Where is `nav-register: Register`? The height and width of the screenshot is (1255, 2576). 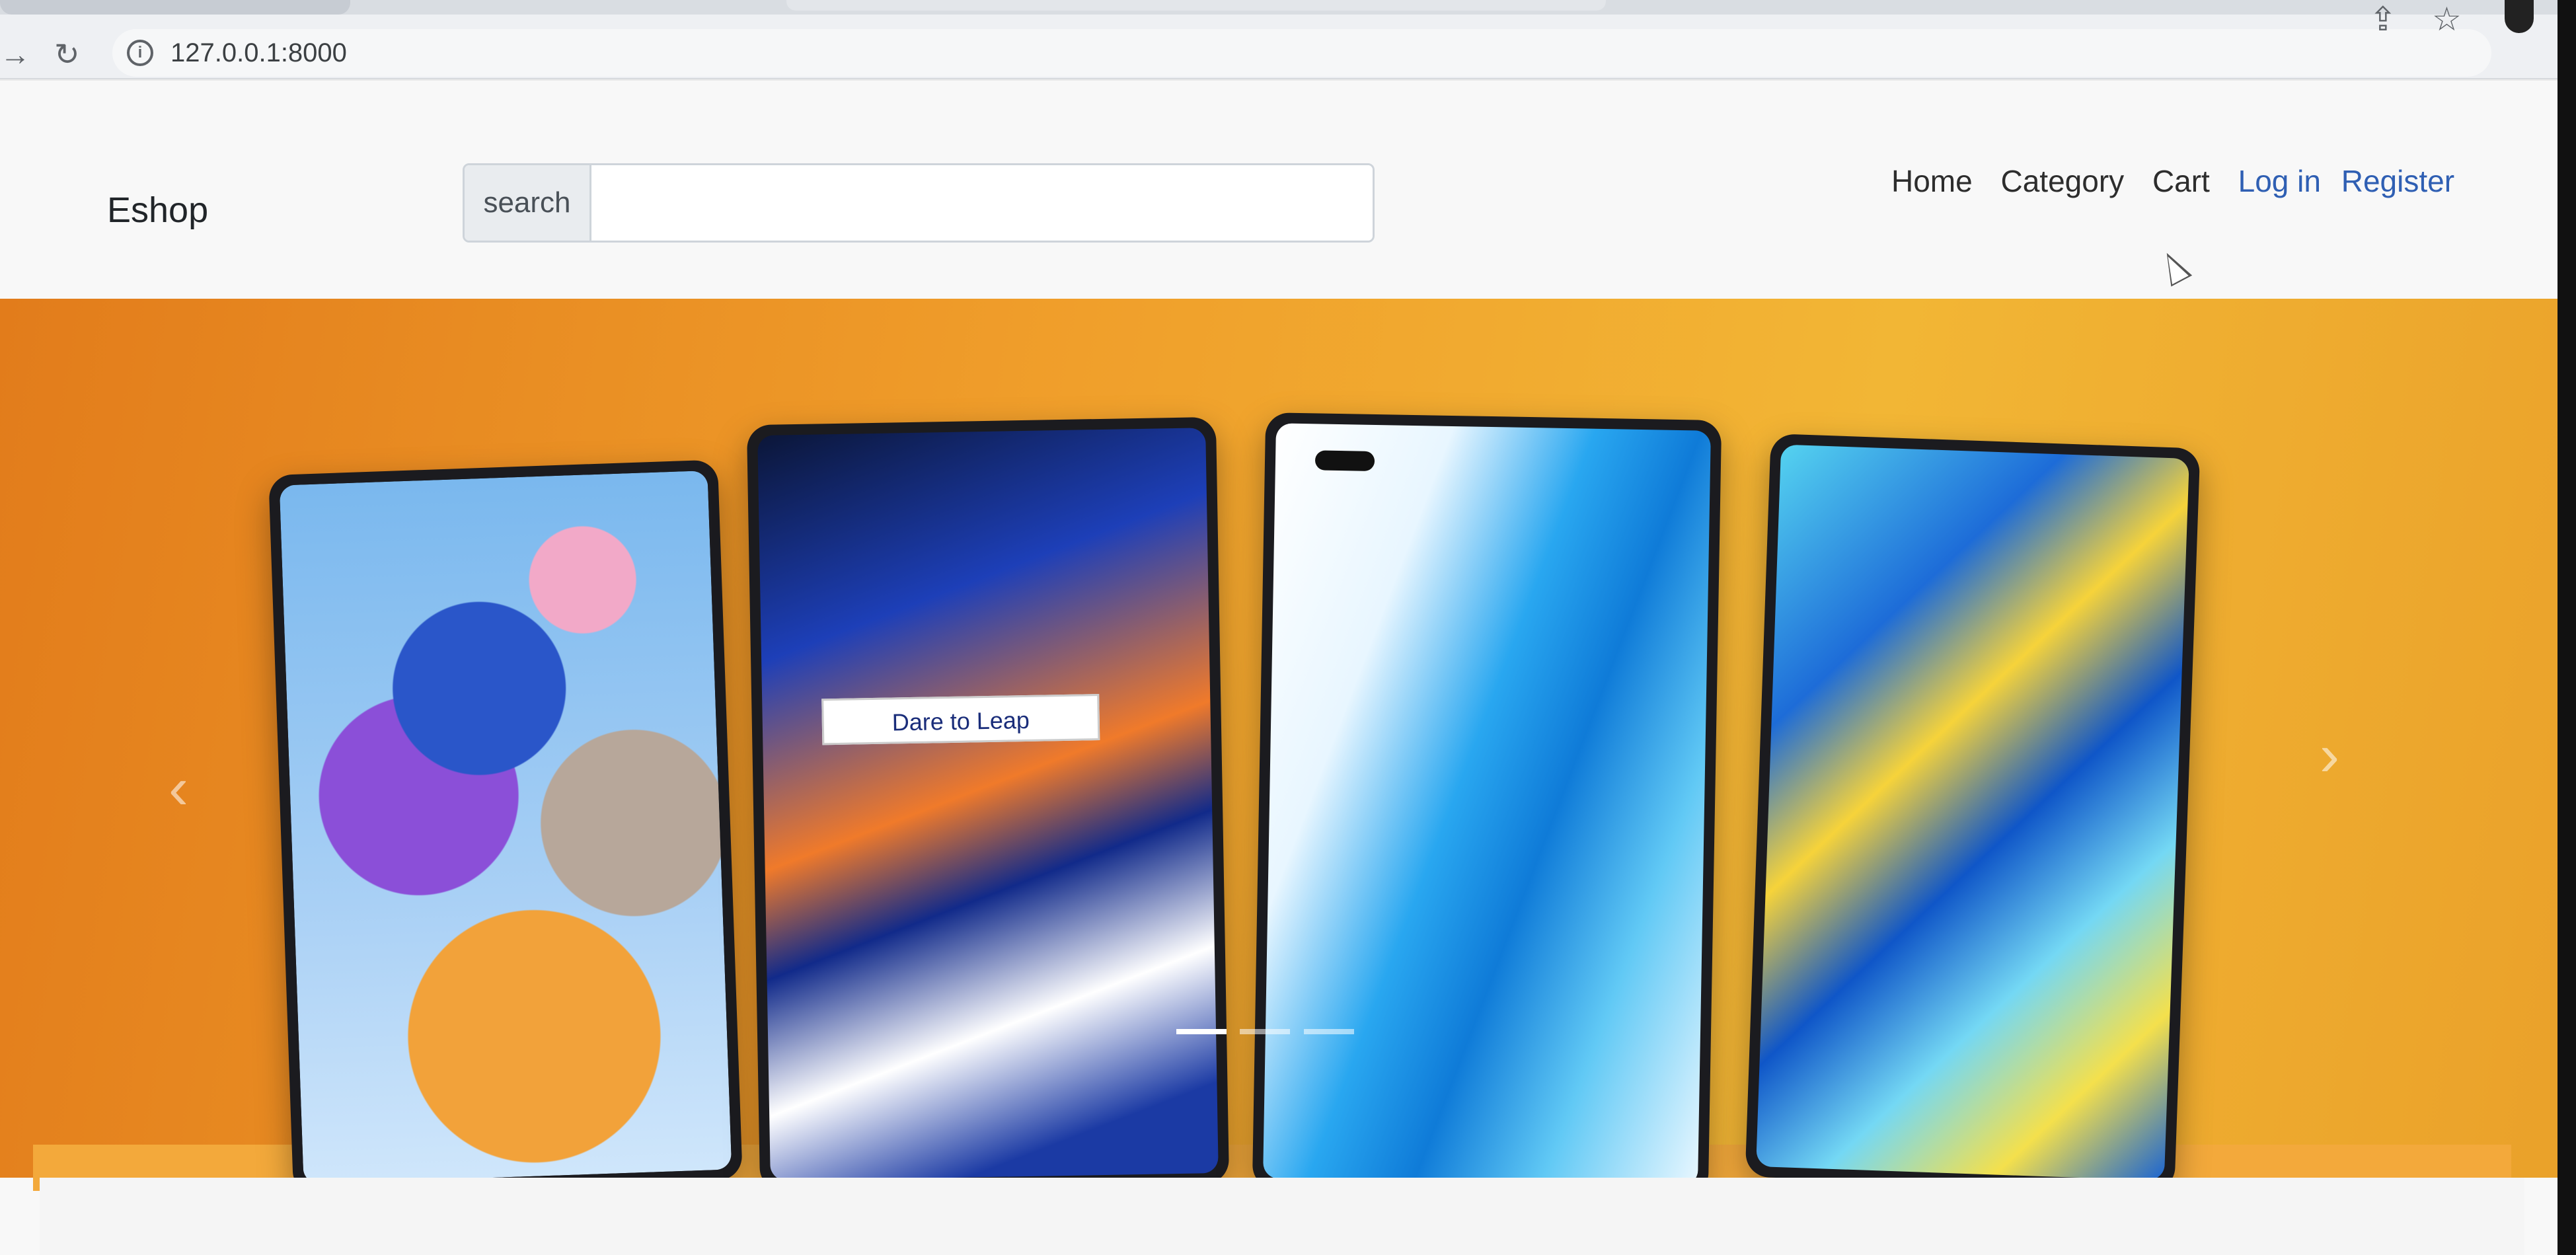
nav-register: Register is located at coordinates (2397, 181).